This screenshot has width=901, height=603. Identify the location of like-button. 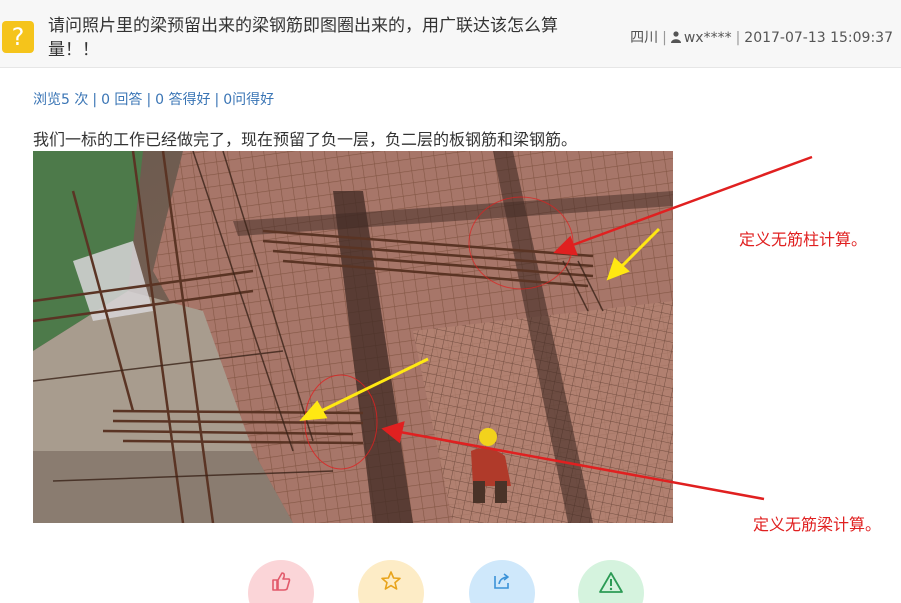
(281, 581).